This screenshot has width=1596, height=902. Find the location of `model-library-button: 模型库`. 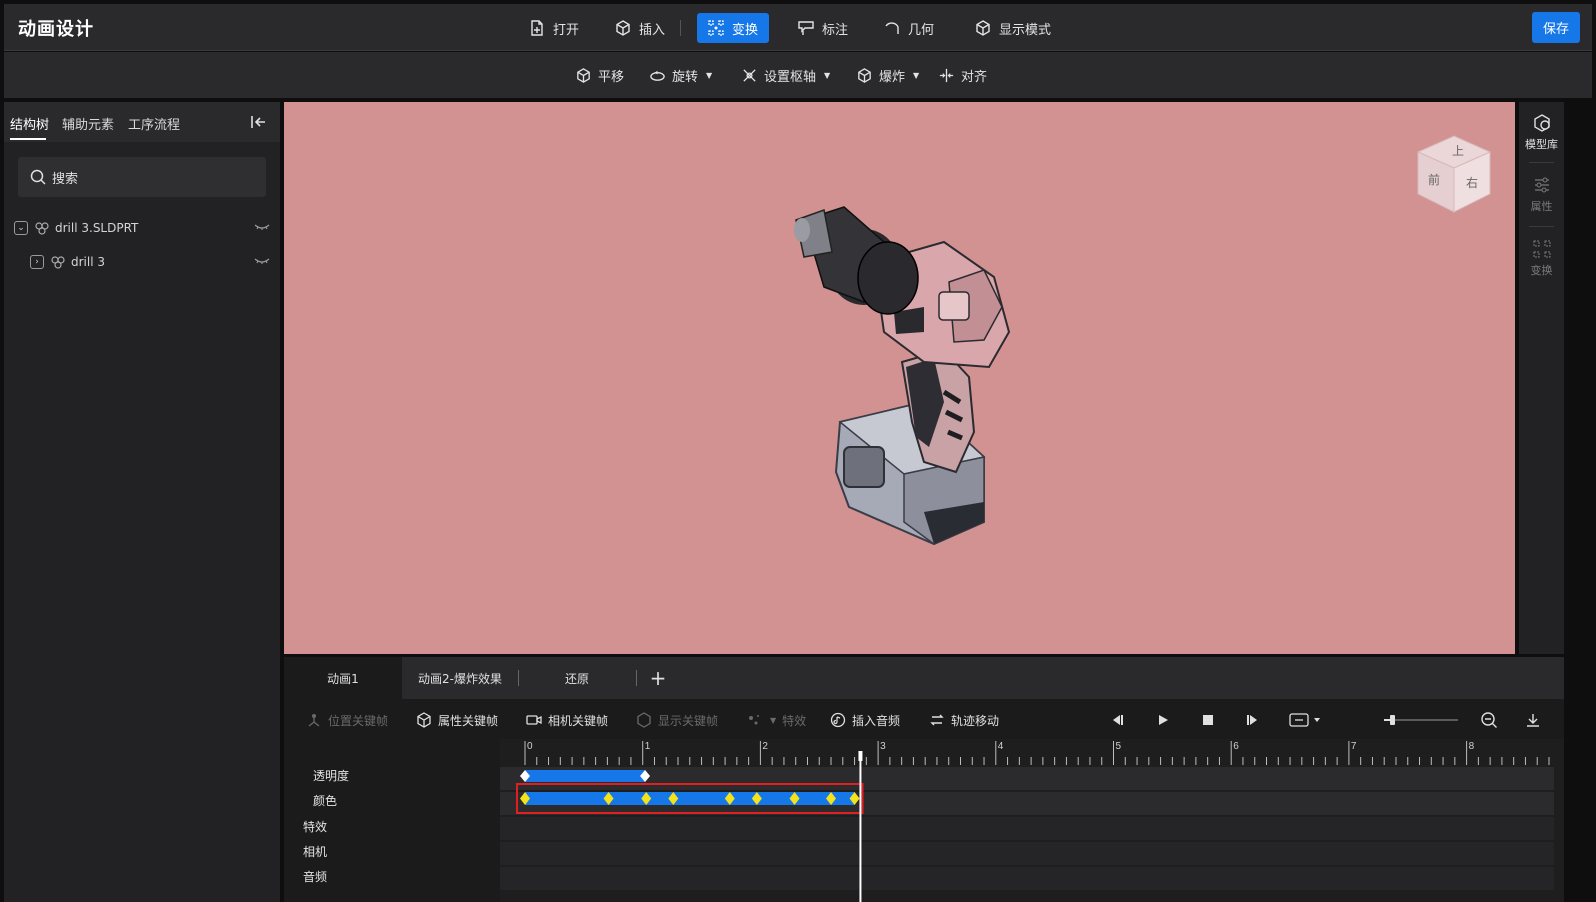

model-library-button: 模型库 is located at coordinates (1541, 132).